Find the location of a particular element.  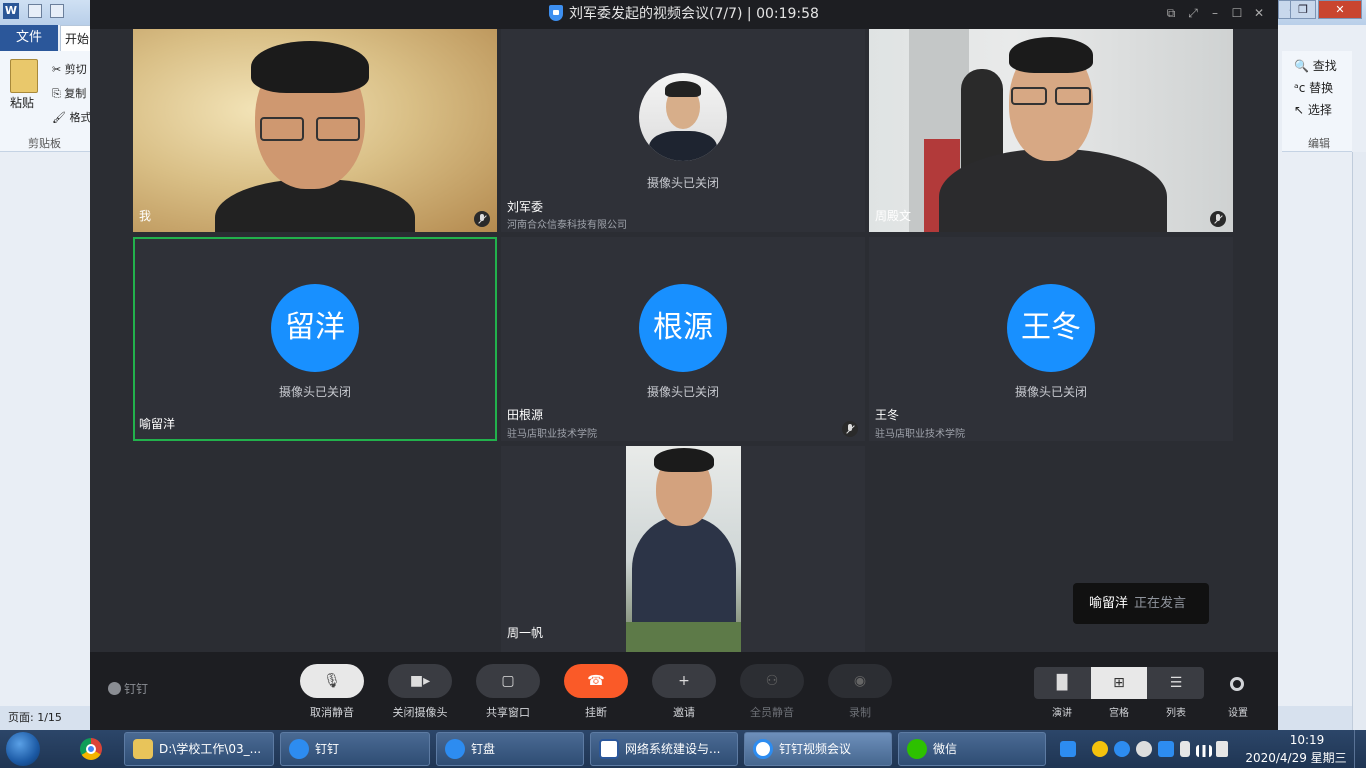

wechat-tray-icon is located at coordinates (1144, 749).